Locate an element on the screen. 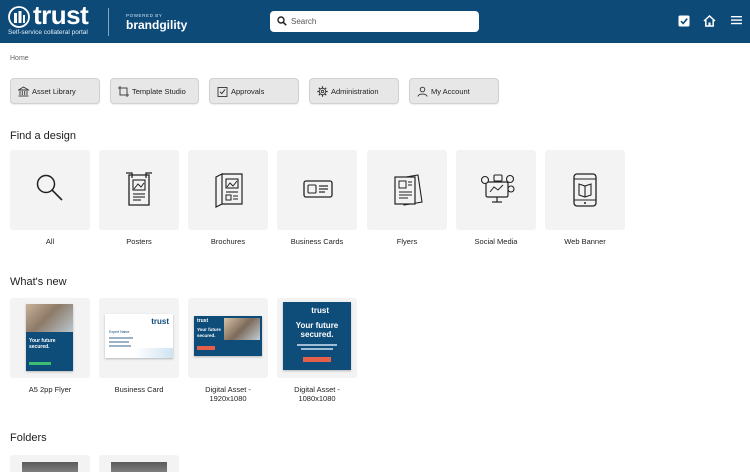 The image size is (750, 472). my-account-button: My Account is located at coordinates (454, 91).